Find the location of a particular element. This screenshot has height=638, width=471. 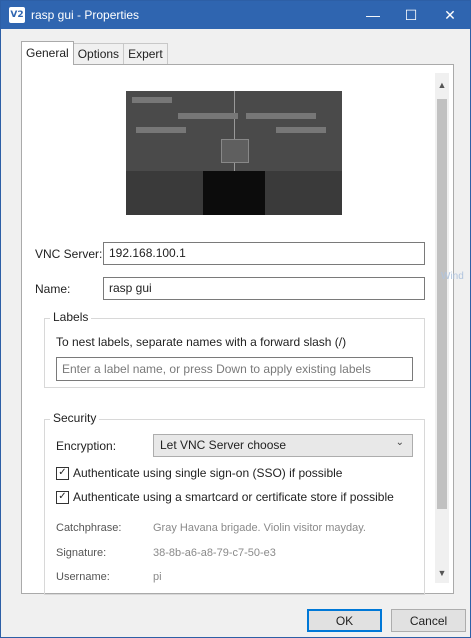

tab-general: General is located at coordinates (47, 53).